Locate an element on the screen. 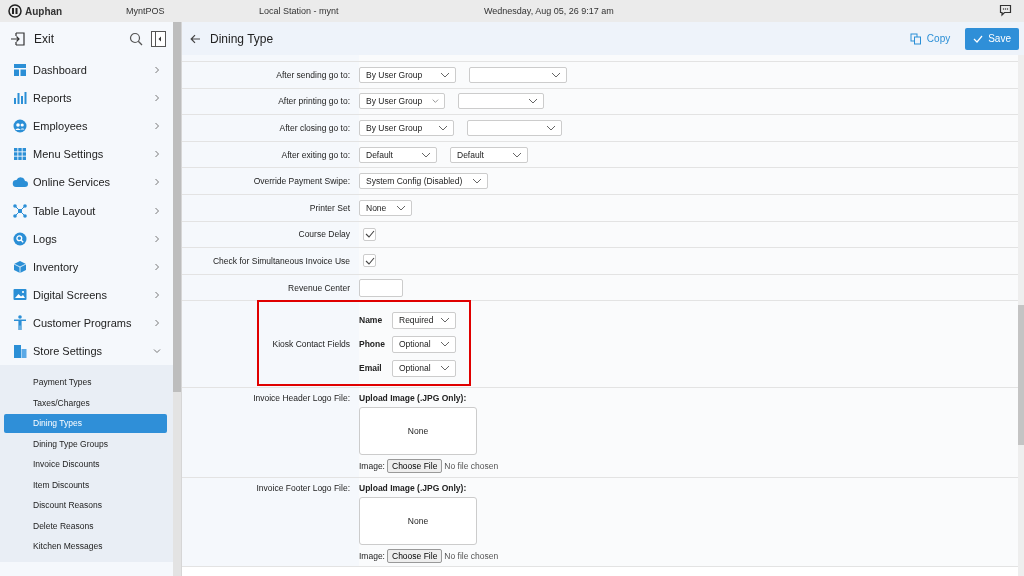 This screenshot has width=1024, height=576. submenu-item: Kitchen Messages is located at coordinates (85, 546).